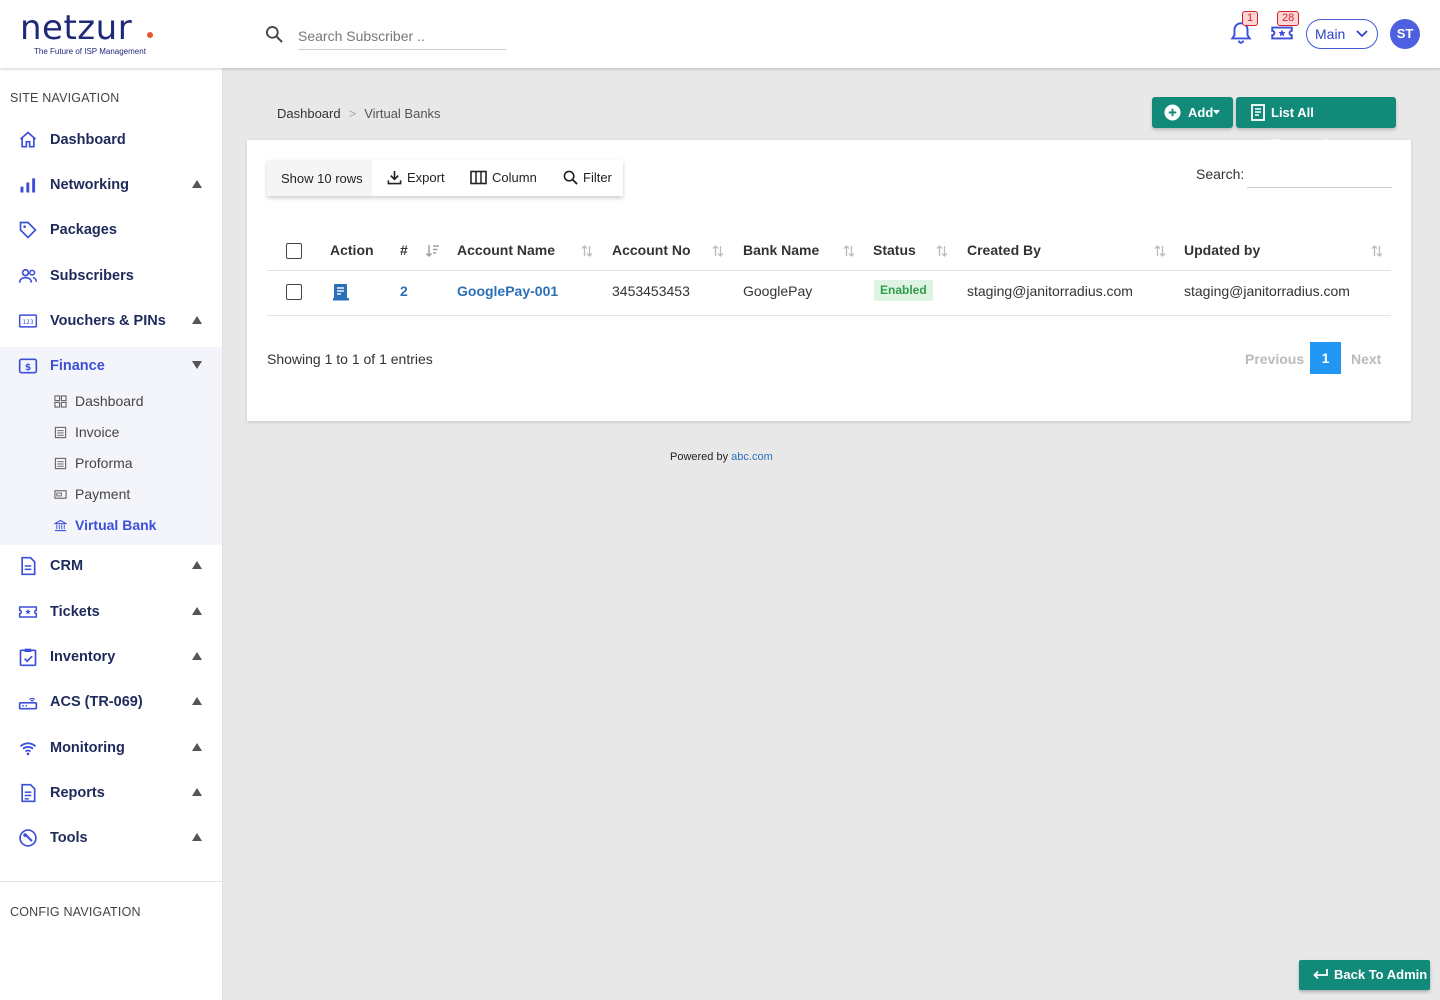 The height and width of the screenshot is (1000, 1440). What do you see at coordinates (28, 657) in the screenshot?
I see `clipboard-check-icon` at bounding box center [28, 657].